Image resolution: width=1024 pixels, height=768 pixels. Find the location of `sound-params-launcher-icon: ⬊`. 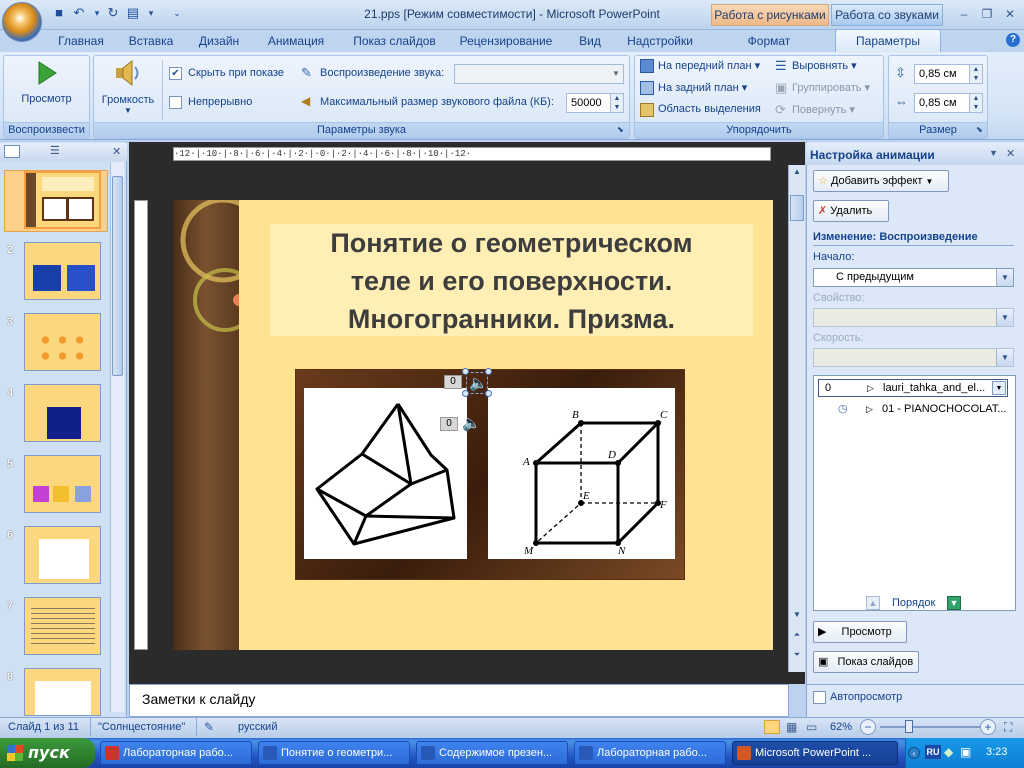

sound-params-launcher-icon: ⬊ is located at coordinates (620, 129).